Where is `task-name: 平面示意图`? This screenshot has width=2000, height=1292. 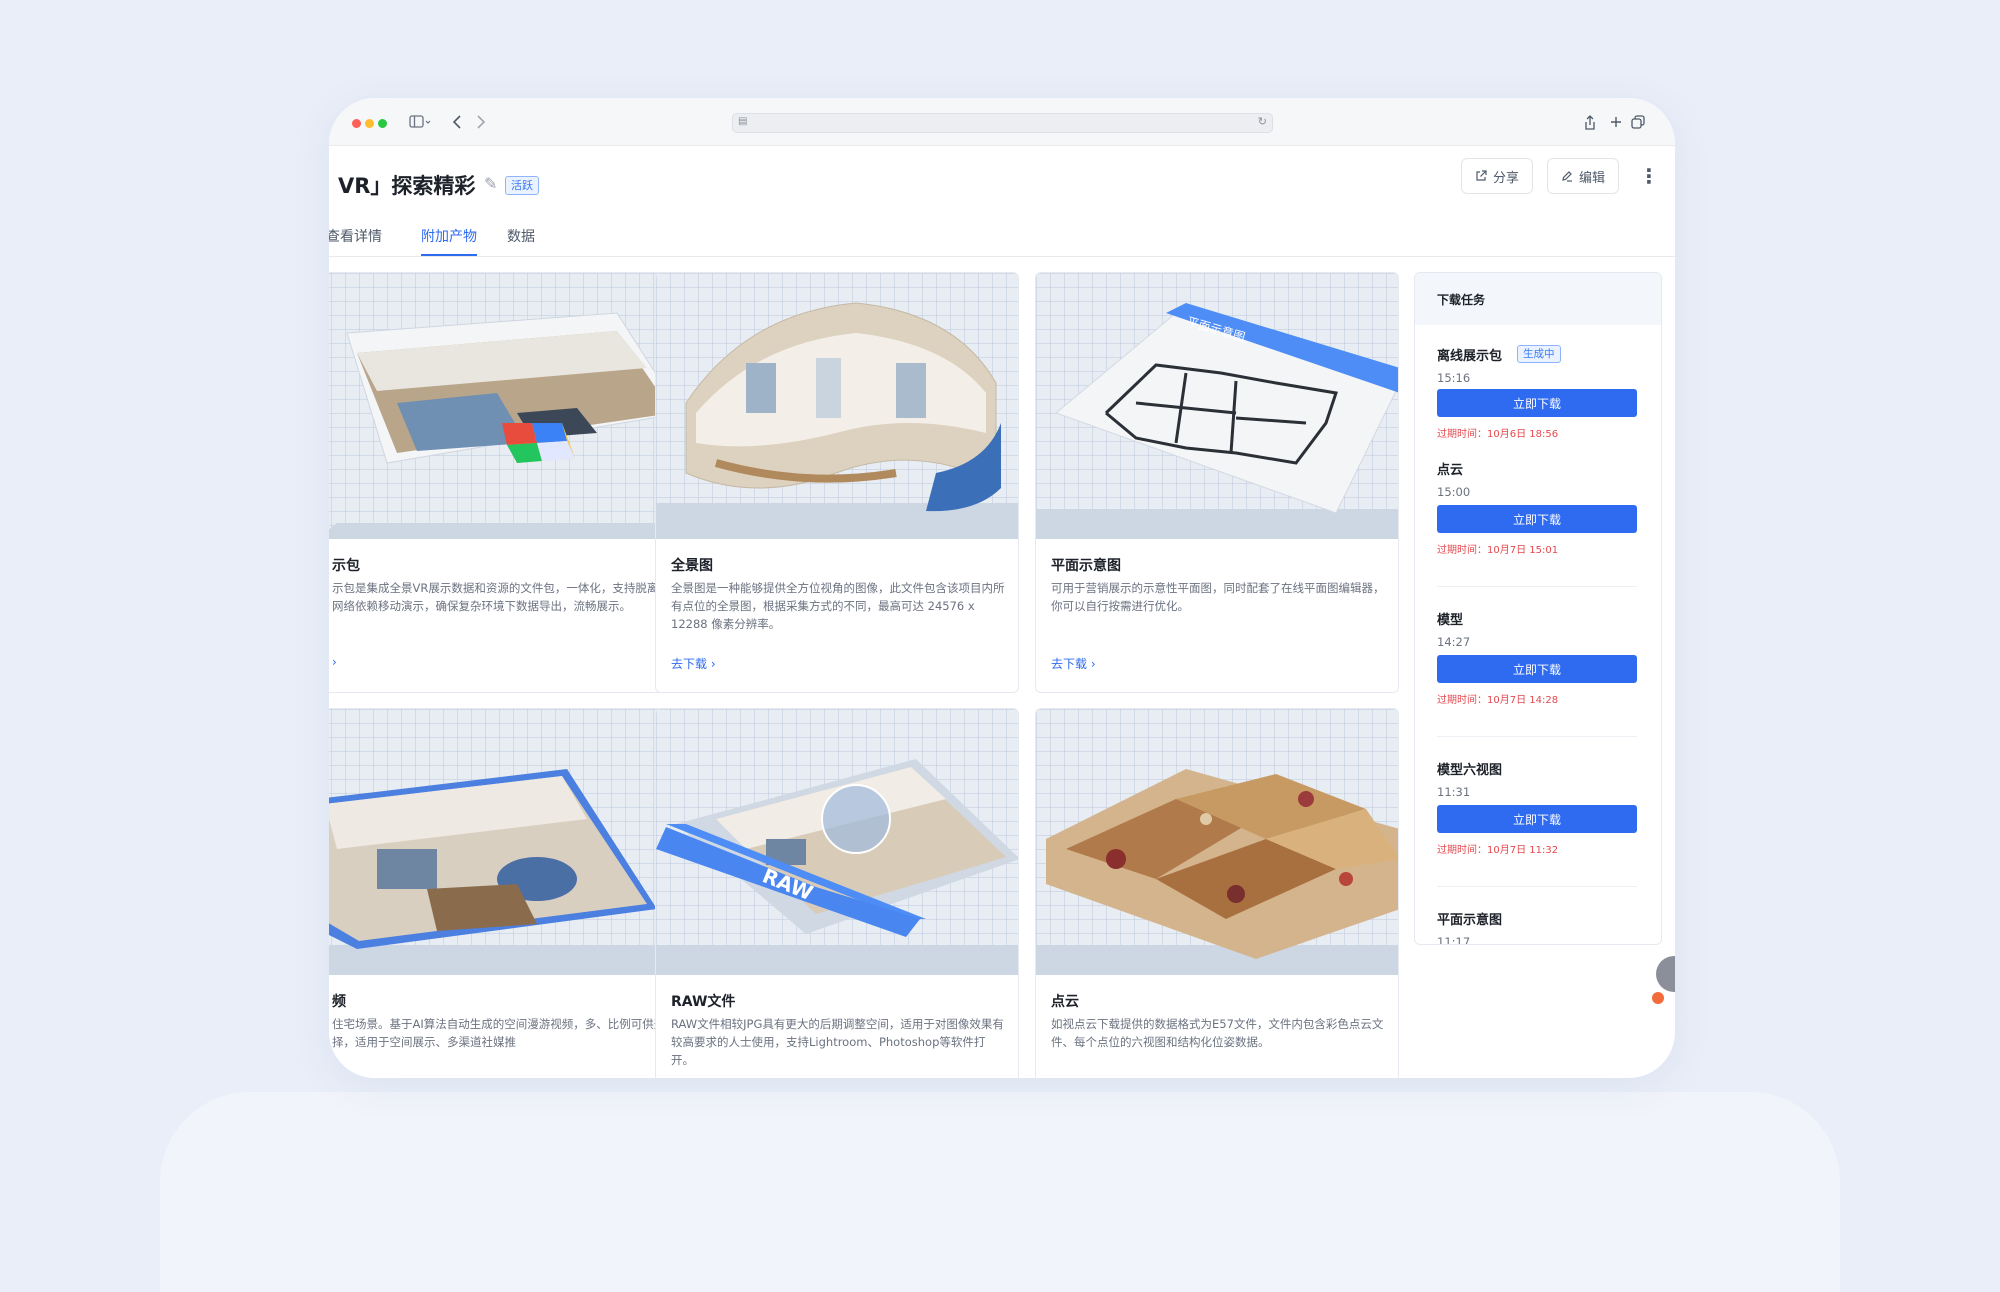
task-name: 平面示意图 is located at coordinates (1470, 920).